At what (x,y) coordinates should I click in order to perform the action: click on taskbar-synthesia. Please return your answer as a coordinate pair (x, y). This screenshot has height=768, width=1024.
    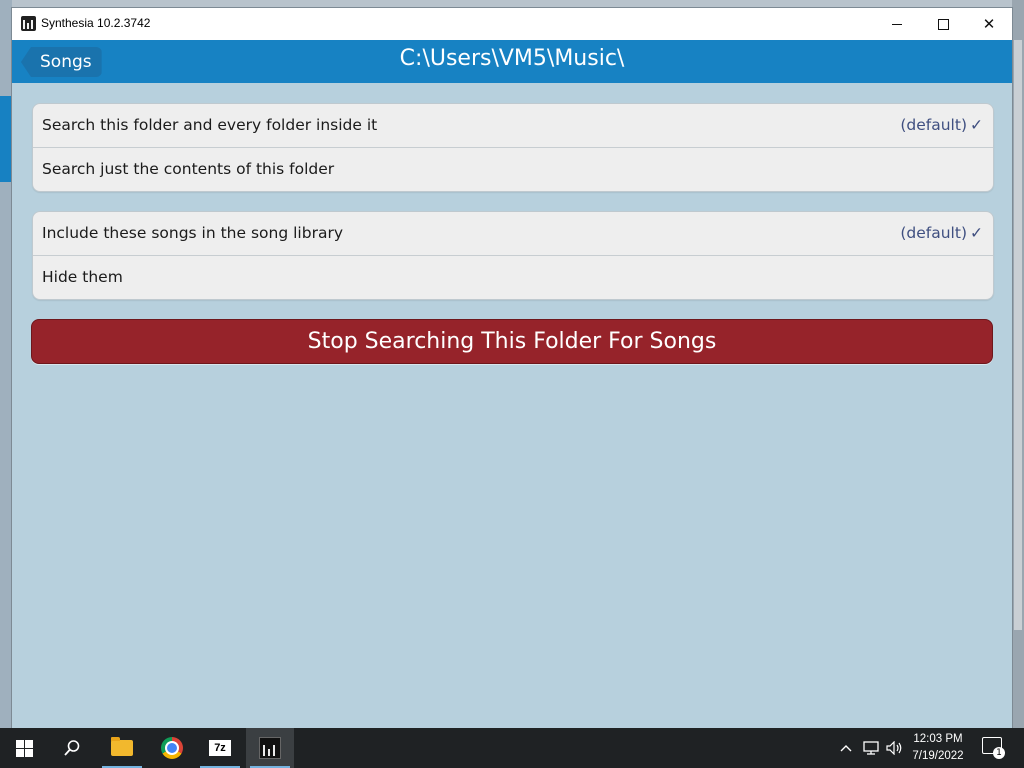
    Looking at the image, I should click on (270, 748).